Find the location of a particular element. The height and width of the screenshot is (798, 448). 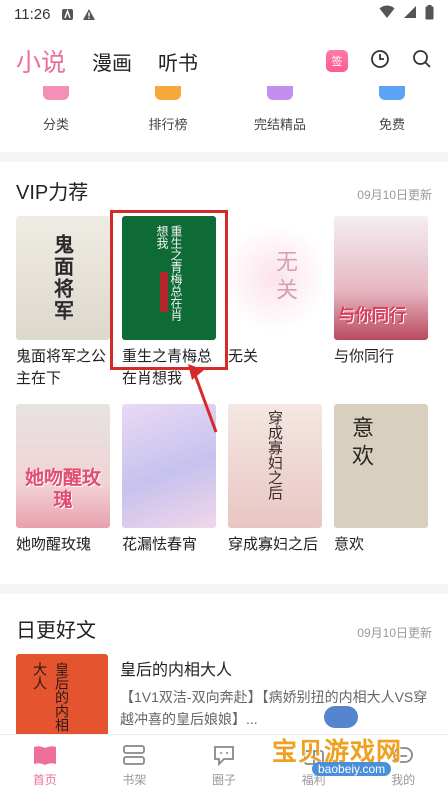

status-bar: 11:26 is located at coordinates (224, 14).